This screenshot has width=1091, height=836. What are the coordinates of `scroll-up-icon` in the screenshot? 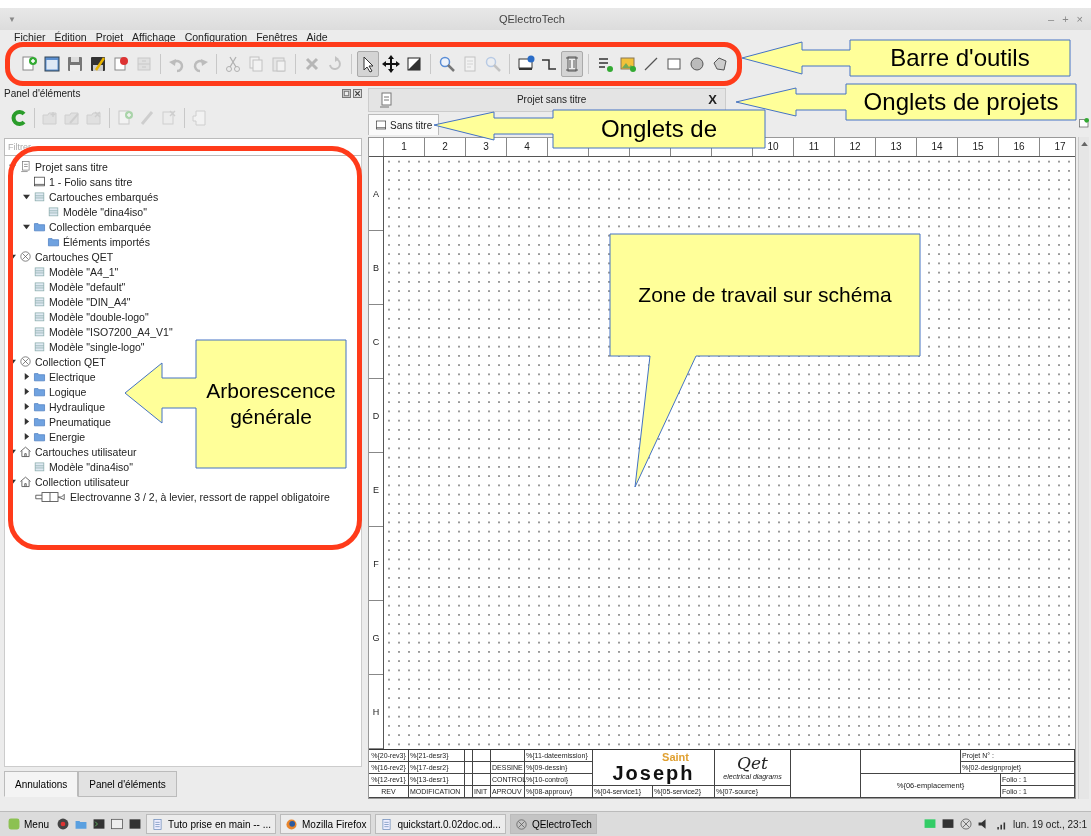 It's located at (1084, 143).